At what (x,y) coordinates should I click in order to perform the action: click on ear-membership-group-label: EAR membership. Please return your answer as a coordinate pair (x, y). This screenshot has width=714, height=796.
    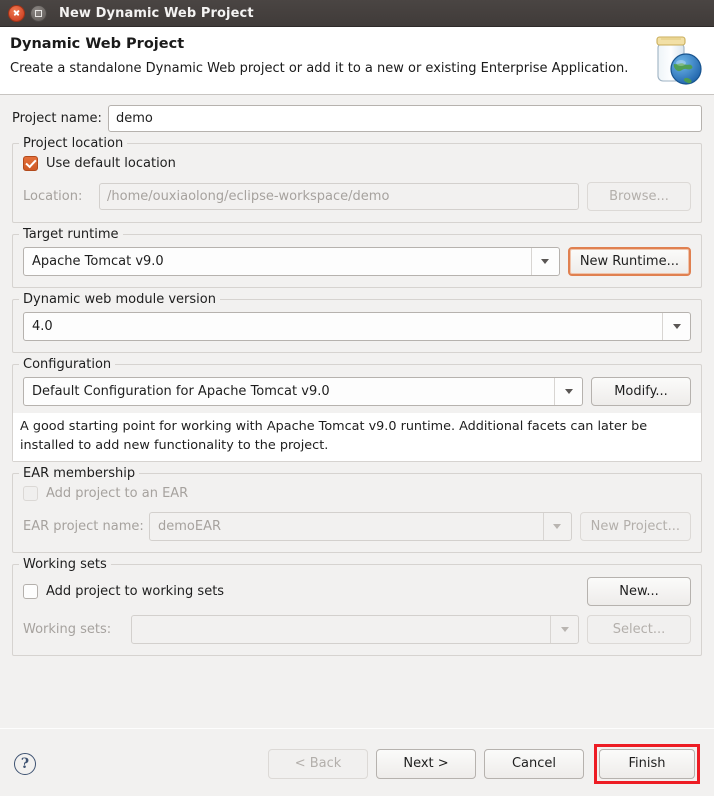
    Looking at the image, I should click on (79, 474).